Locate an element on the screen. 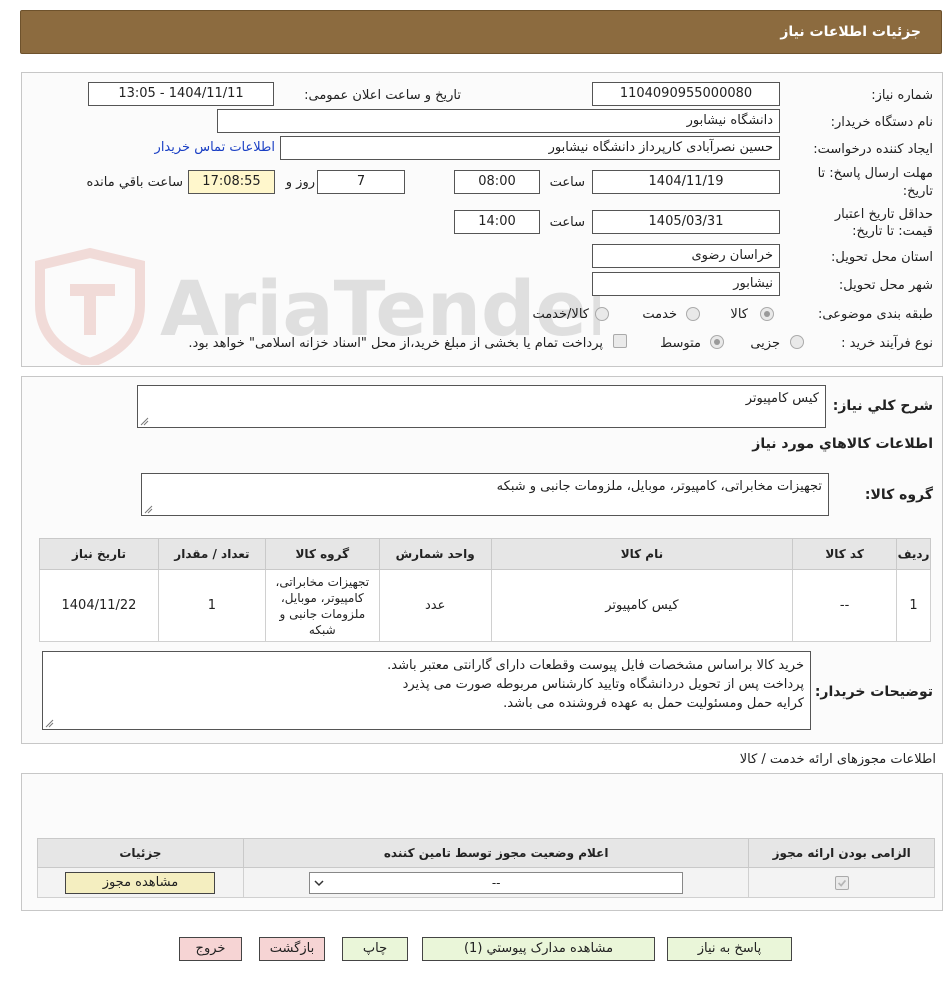  summary-text: کیس کامپیوتر is located at coordinates (782, 398).